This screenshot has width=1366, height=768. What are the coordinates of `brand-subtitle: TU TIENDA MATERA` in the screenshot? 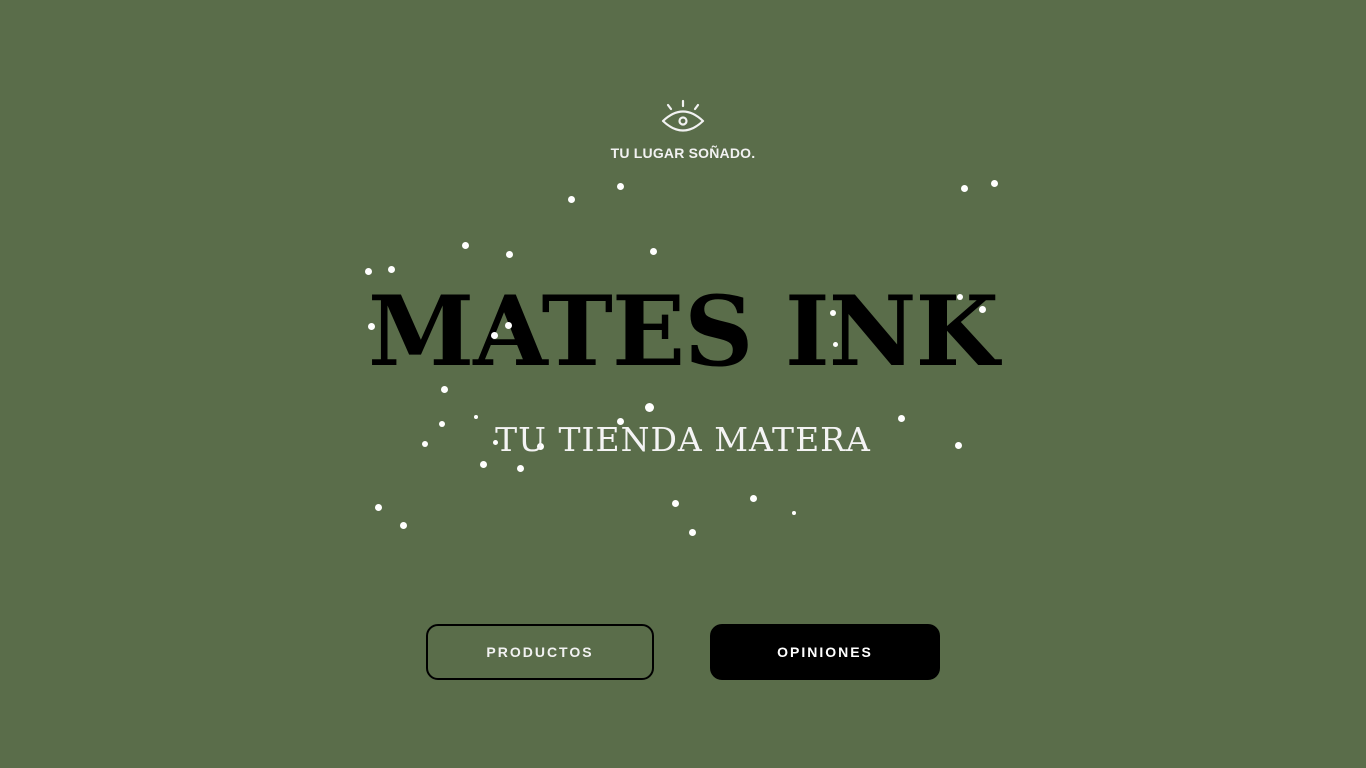 It's located at (683, 439).